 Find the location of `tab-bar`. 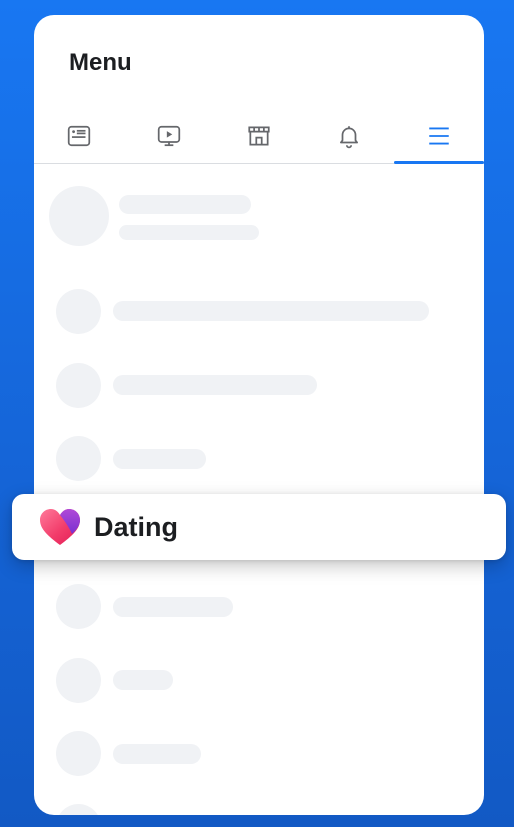

tab-bar is located at coordinates (259, 136).